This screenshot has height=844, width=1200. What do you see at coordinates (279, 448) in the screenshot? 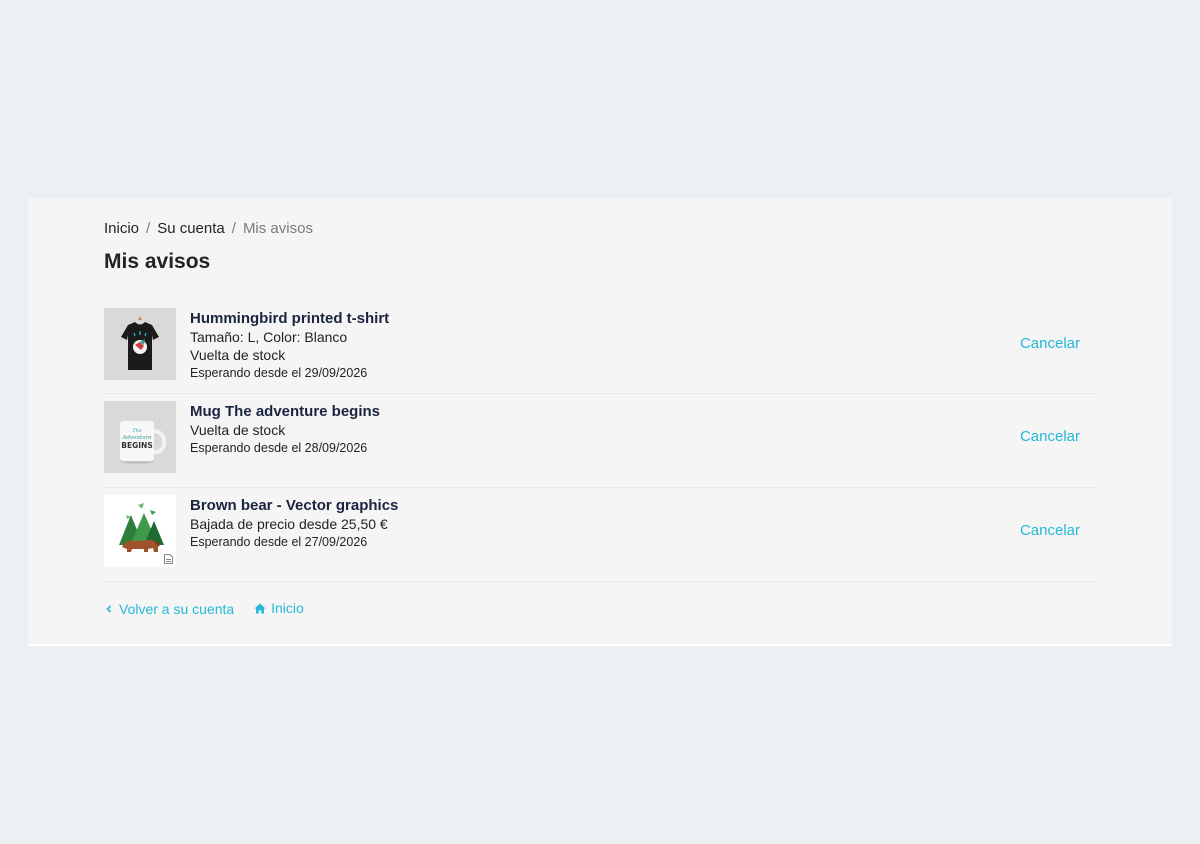
I see `alert-since: Esperando desde el 28/09/2026` at bounding box center [279, 448].